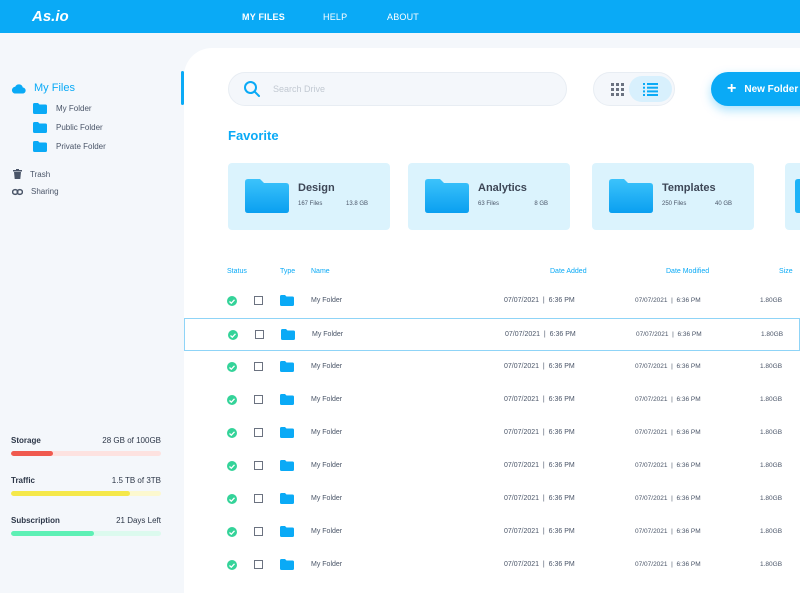  Describe the element at coordinates (489, 204) in the screenshot. I see `favorite-card-files: 63 Files` at that location.